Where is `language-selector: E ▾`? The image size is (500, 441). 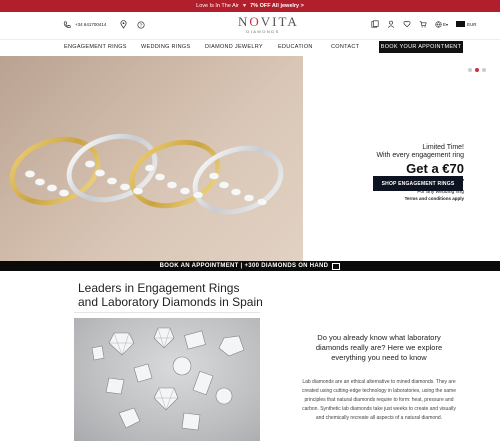
language-selector: E ▾ is located at coordinates (442, 24).